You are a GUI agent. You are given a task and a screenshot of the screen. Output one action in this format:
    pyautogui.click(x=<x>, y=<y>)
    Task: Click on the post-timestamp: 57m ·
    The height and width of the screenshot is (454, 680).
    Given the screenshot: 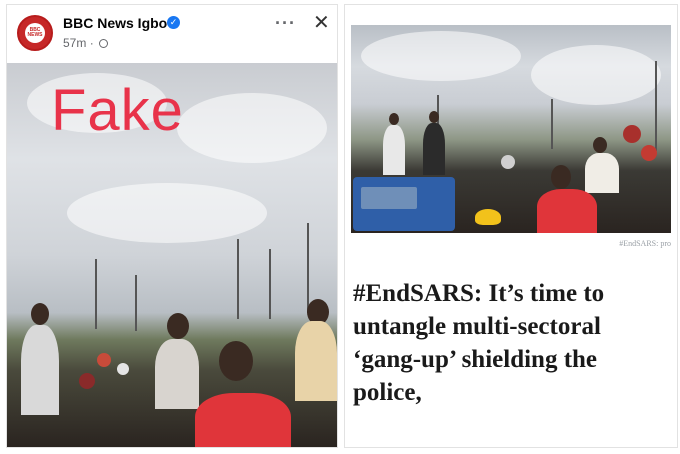 What is the action you would take?
    pyautogui.click(x=86, y=43)
    